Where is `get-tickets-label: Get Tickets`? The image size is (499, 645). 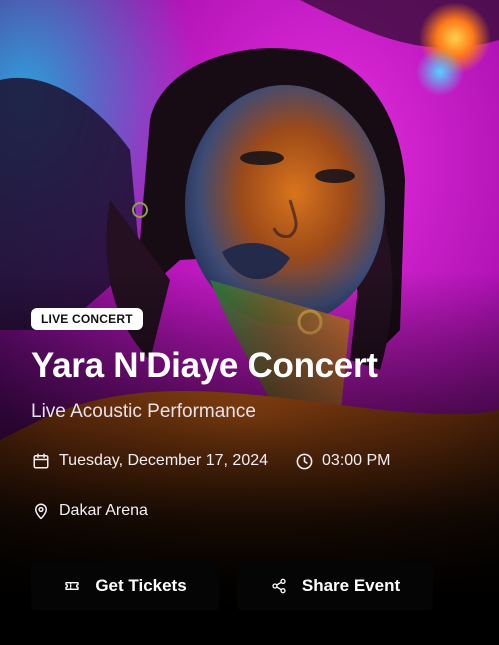
get-tickets-label: Get Tickets is located at coordinates (141, 585).